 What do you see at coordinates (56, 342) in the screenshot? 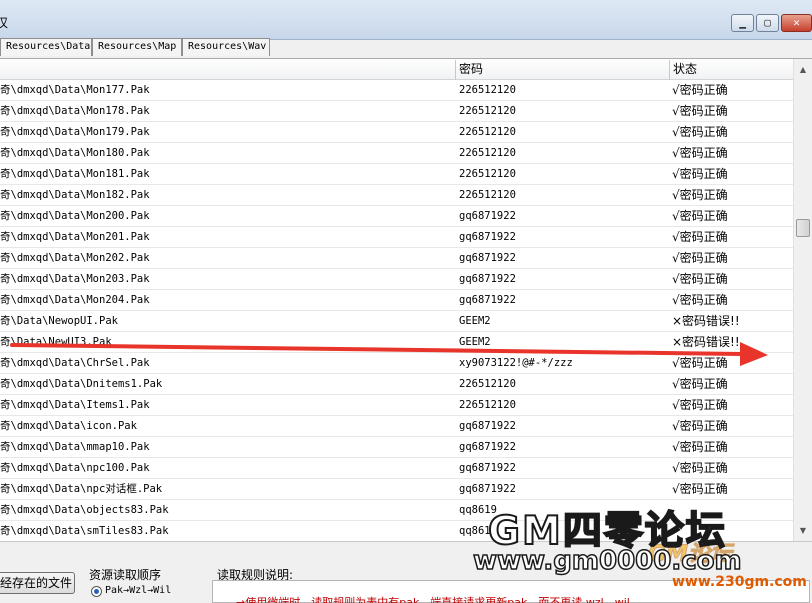
I see `row-path-cell: 奇\Data\NewUI3.Pak` at bounding box center [56, 342].